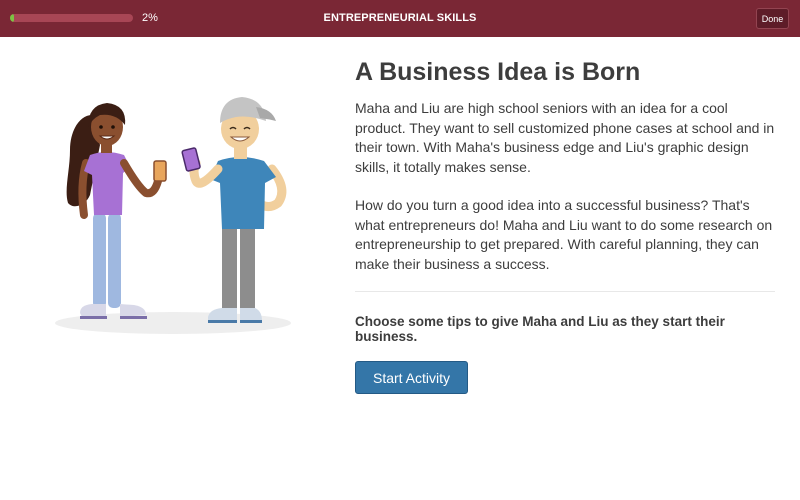 The width and height of the screenshot is (800, 500). What do you see at coordinates (565, 291) in the screenshot?
I see `divider` at bounding box center [565, 291].